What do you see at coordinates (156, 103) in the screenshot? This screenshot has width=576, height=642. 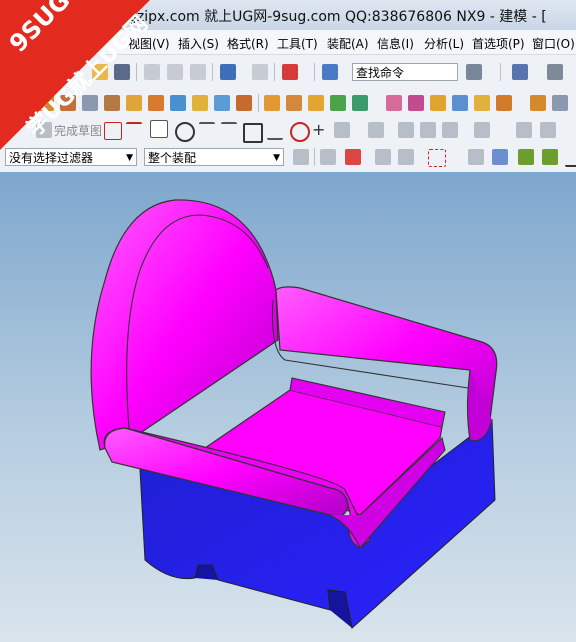 I see `boss-icon` at bounding box center [156, 103].